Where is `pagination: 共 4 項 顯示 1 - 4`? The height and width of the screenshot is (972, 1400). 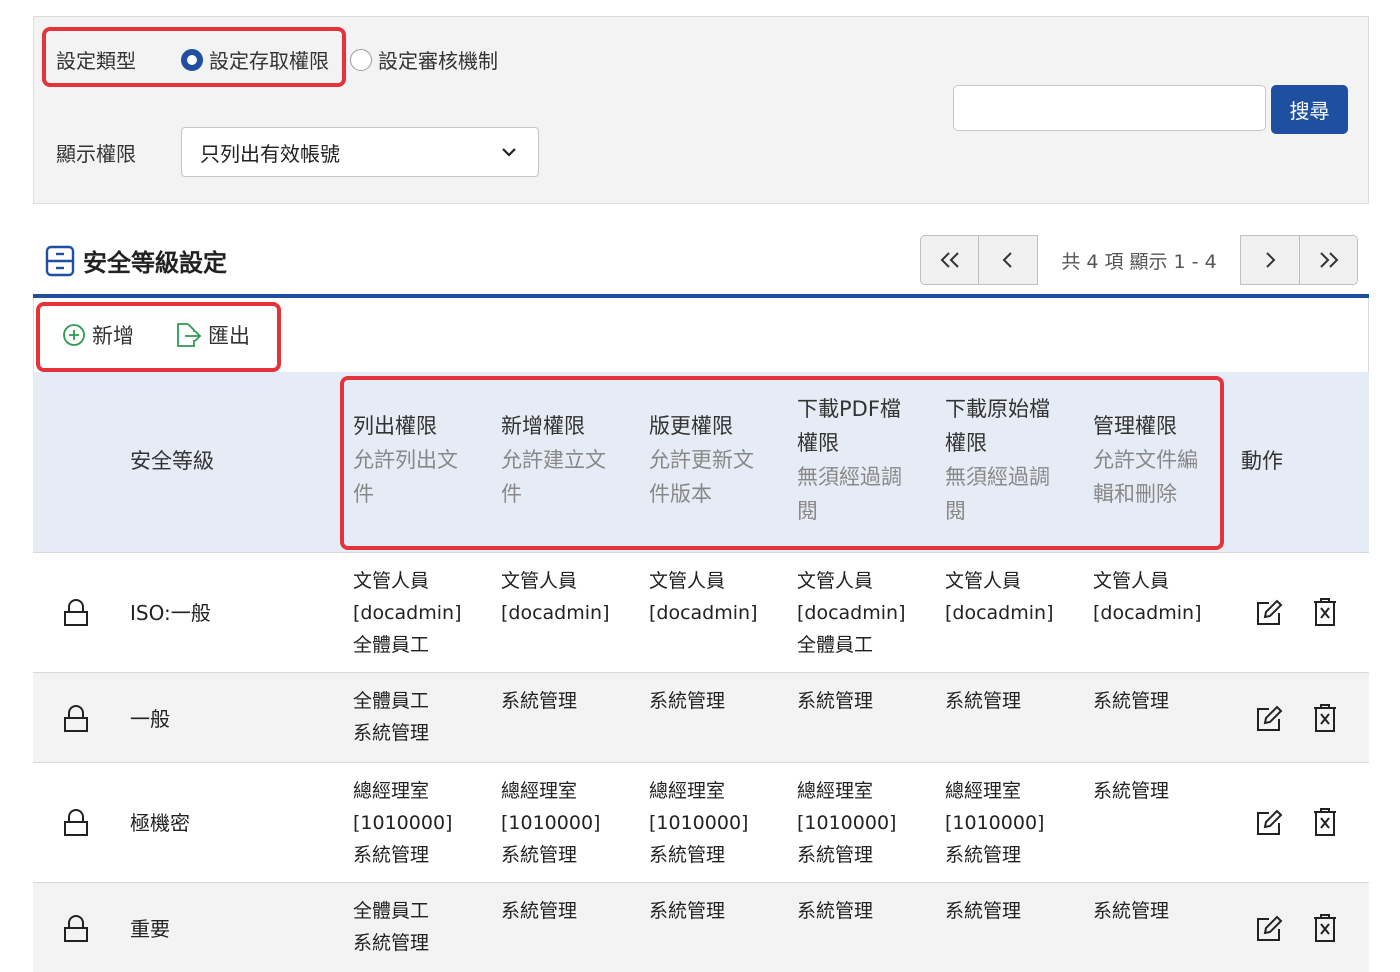
pagination: 共 4 項 顯示 1 - 4 is located at coordinates (1139, 260).